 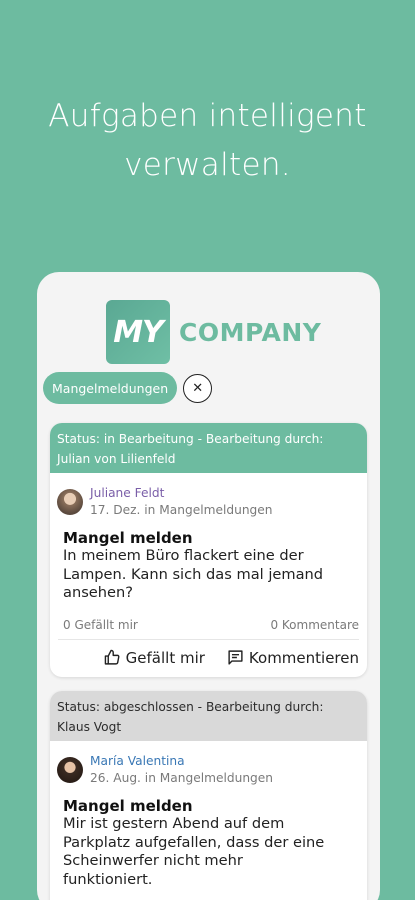 I want to click on comment-button: Kommentieren, so click(x=293, y=658).